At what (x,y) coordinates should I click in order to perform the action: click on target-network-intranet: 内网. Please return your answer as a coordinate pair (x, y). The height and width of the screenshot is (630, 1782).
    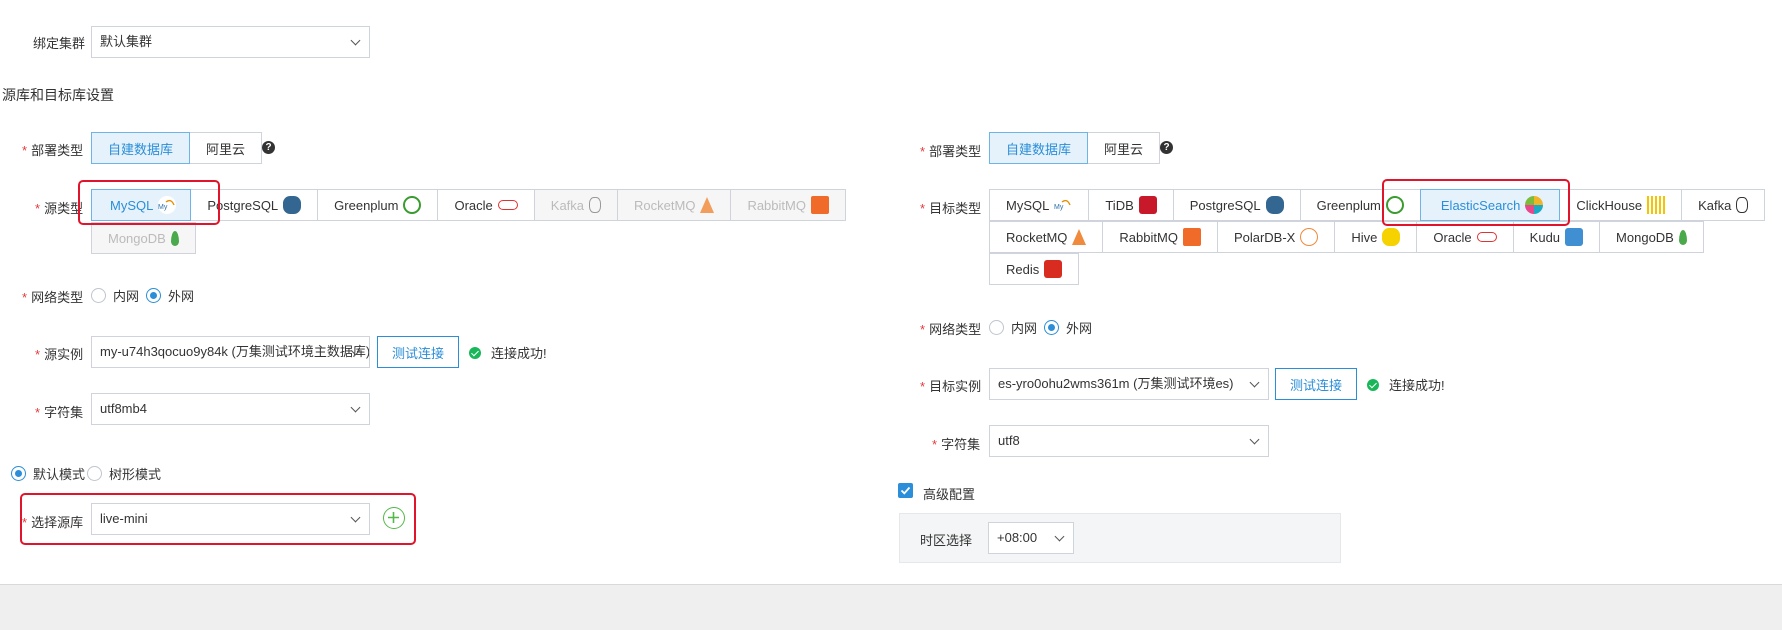
    Looking at the image, I should click on (1013, 327).